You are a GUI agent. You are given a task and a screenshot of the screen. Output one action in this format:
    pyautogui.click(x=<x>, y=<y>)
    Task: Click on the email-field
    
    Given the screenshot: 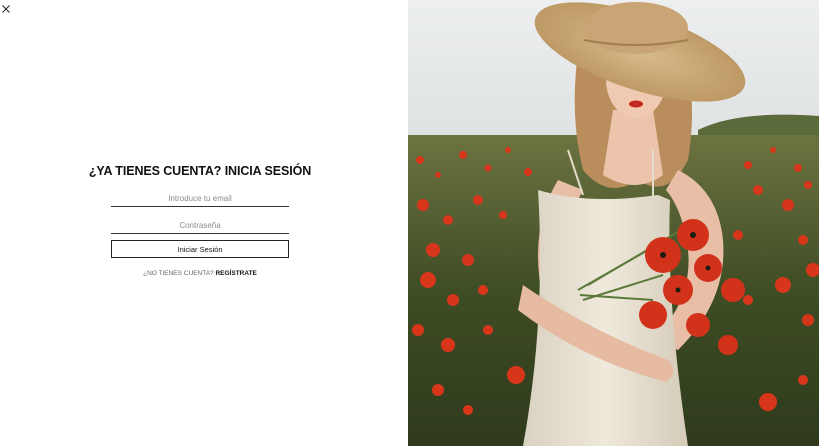 What is the action you would take?
    pyautogui.click(x=200, y=198)
    